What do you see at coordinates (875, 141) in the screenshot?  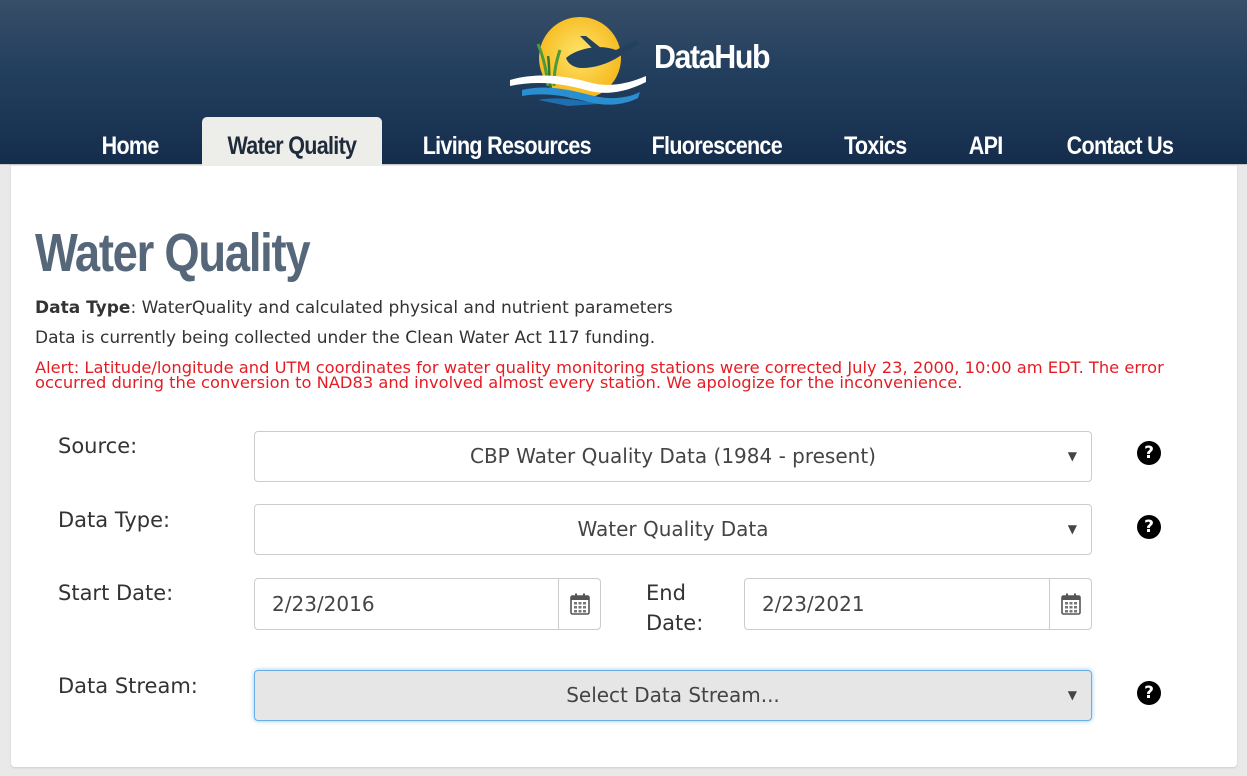 I see `nav-tab-toxics: Toxics` at bounding box center [875, 141].